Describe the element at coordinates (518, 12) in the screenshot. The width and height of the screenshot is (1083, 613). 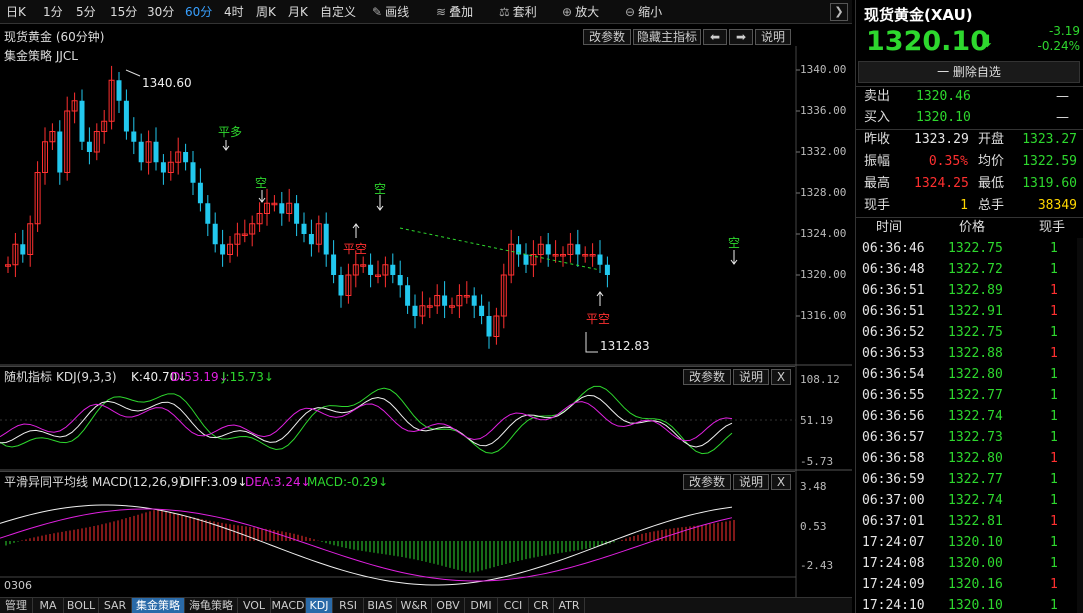
I see `arbitrage-button: ⚖ 套利` at that location.